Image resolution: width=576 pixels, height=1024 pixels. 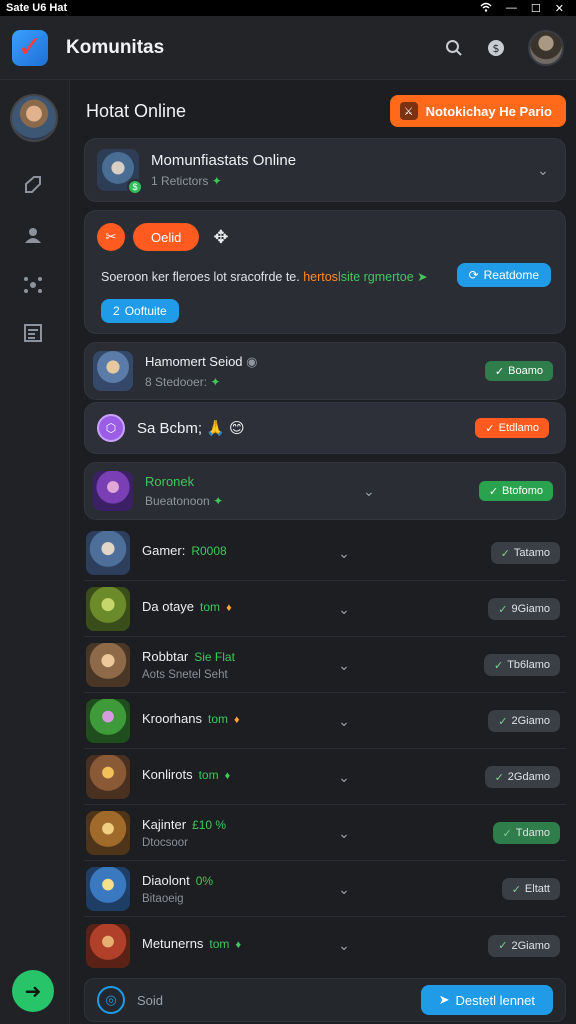 What do you see at coordinates (204, 881) in the screenshot?
I see `row-tag: 0%` at bounding box center [204, 881].